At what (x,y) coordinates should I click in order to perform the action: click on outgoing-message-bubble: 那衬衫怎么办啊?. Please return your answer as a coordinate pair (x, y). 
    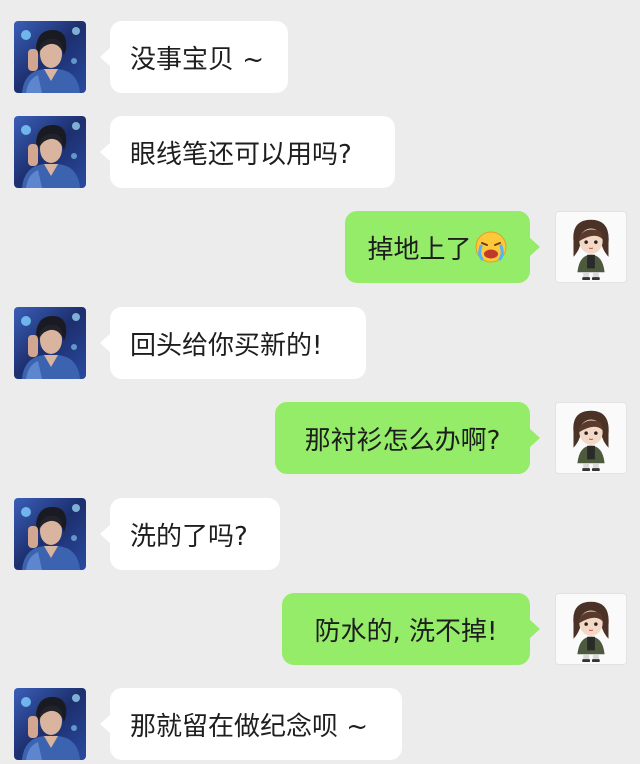
    Looking at the image, I should click on (407, 438).